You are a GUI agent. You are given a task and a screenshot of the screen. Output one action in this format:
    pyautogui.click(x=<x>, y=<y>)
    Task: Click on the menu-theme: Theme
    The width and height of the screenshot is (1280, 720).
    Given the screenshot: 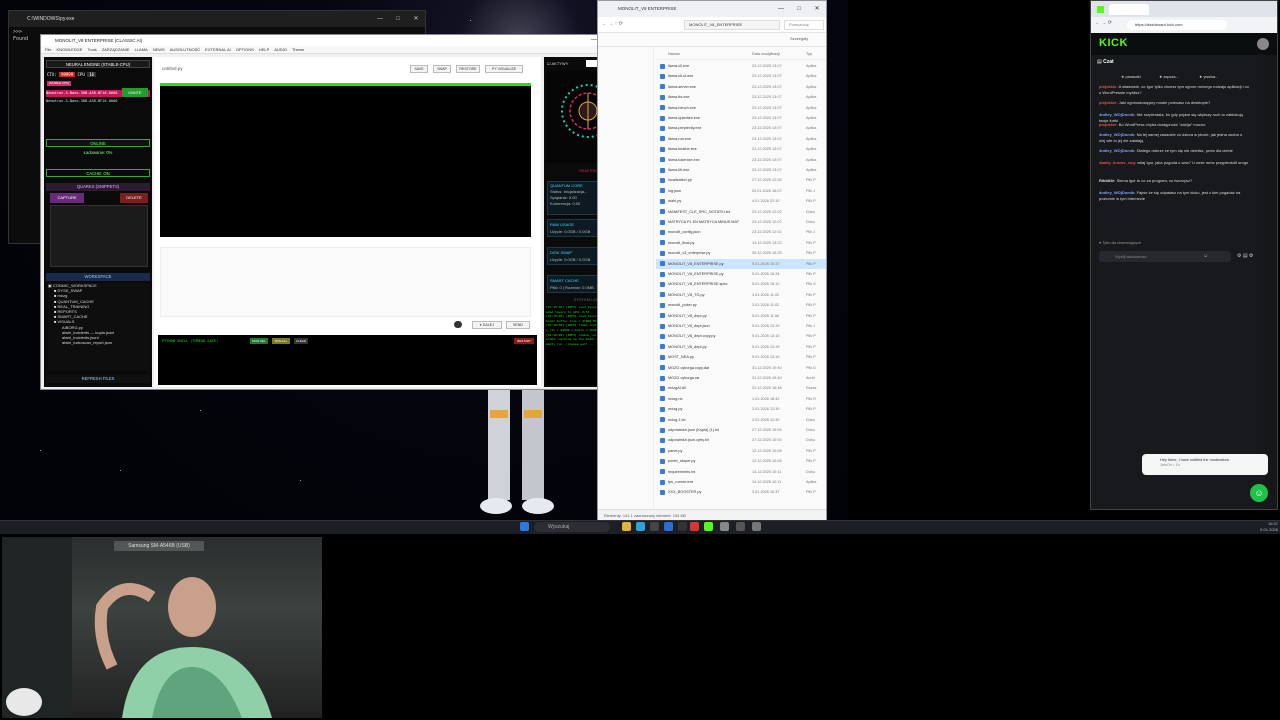 What is the action you would take?
    pyautogui.click(x=298, y=49)
    